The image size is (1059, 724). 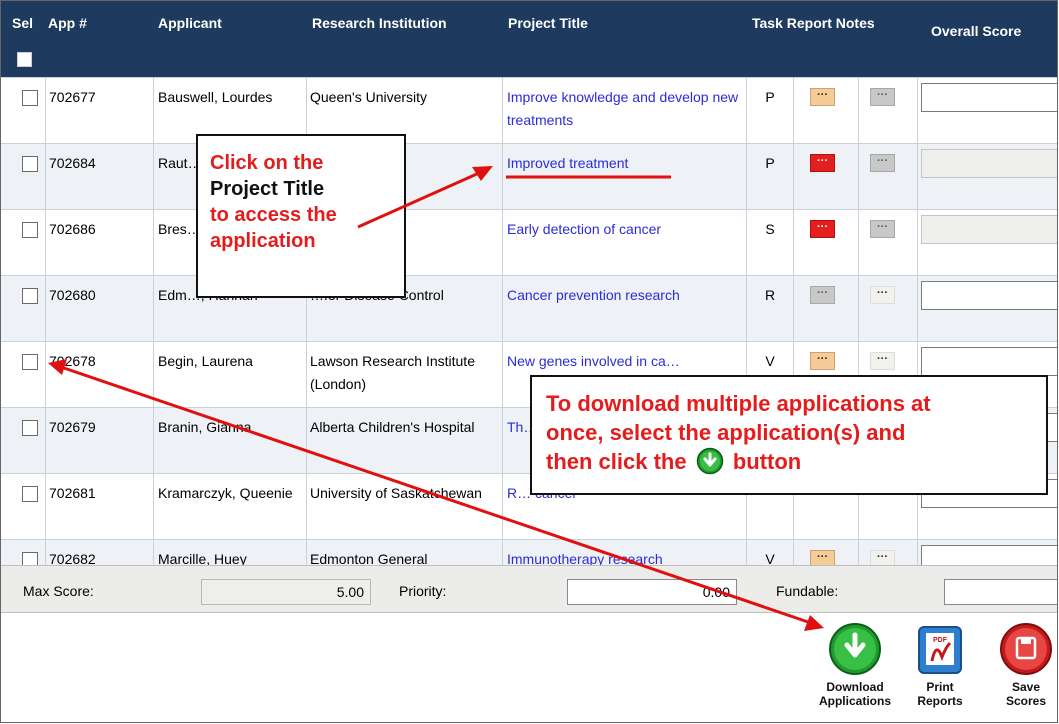 I want to click on applicant-name: Branin, Gianna, so click(x=205, y=427).